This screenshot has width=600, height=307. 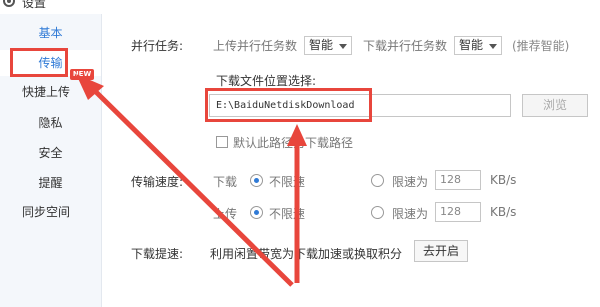 I want to click on upload-parallel-label: 上传并行任务数, so click(x=255, y=46).